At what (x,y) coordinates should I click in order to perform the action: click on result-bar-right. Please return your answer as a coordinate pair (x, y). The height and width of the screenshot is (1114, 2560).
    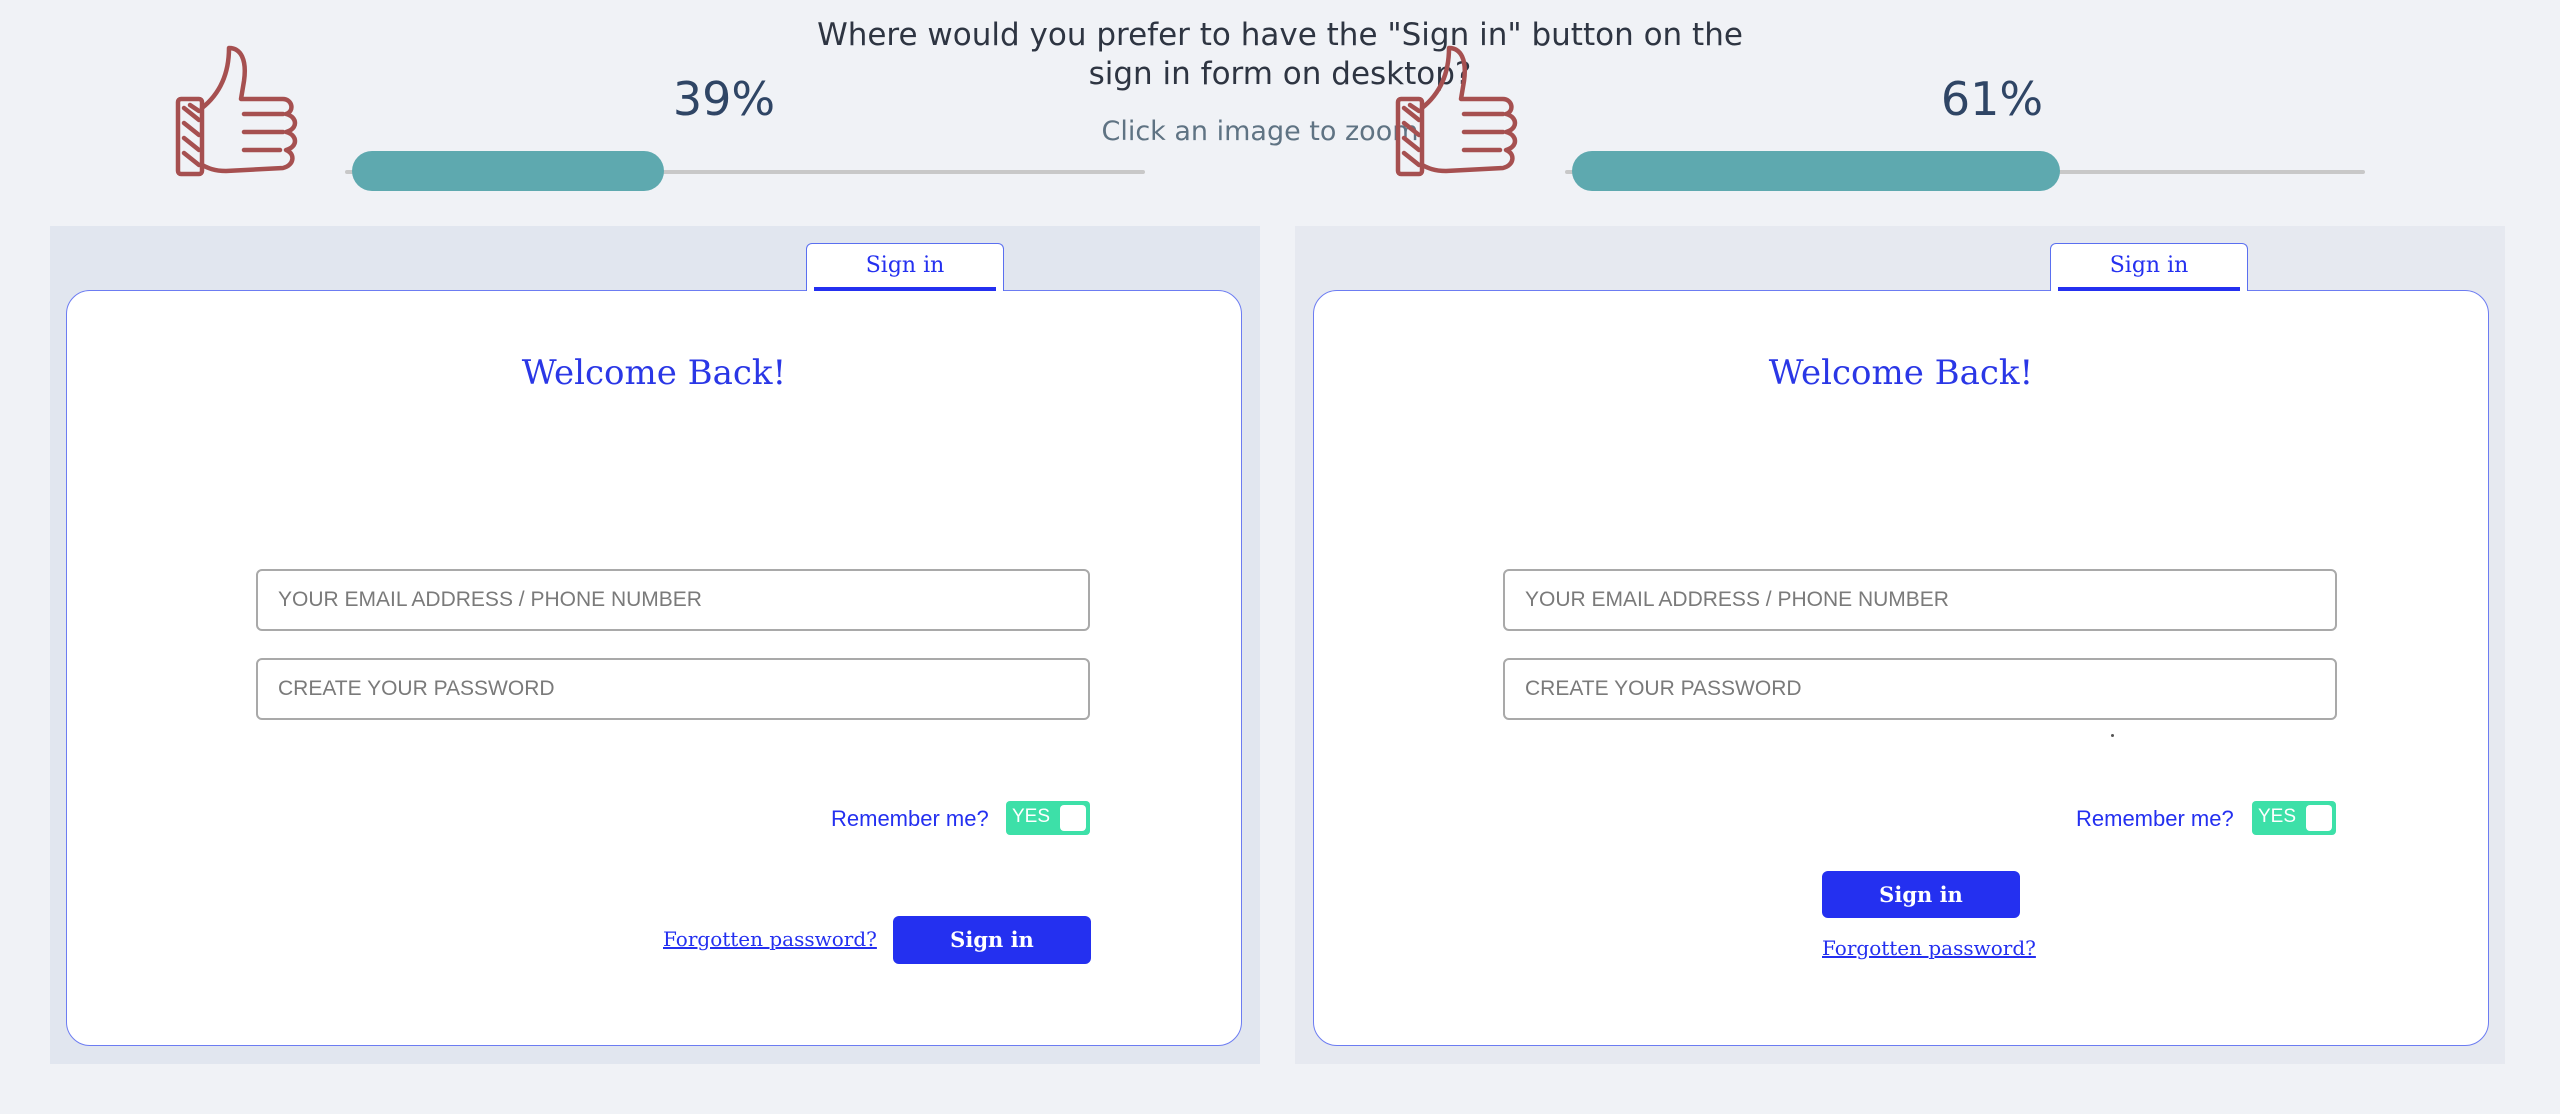
    Looking at the image, I should click on (1816, 171).